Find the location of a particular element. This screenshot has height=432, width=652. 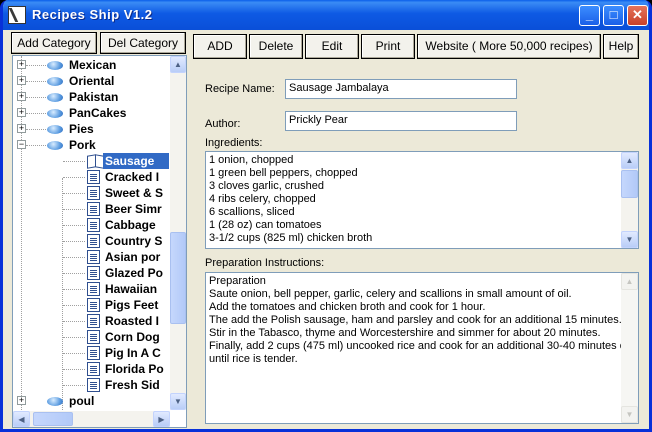

recipe-name-field: Sausage Jambalaya is located at coordinates (401, 89).